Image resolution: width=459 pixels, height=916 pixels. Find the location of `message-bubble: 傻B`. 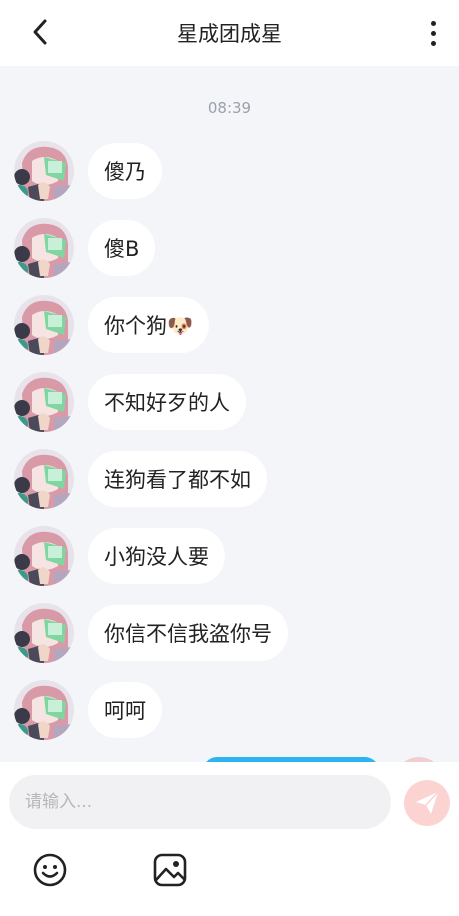

message-bubble: 傻B is located at coordinates (122, 248).